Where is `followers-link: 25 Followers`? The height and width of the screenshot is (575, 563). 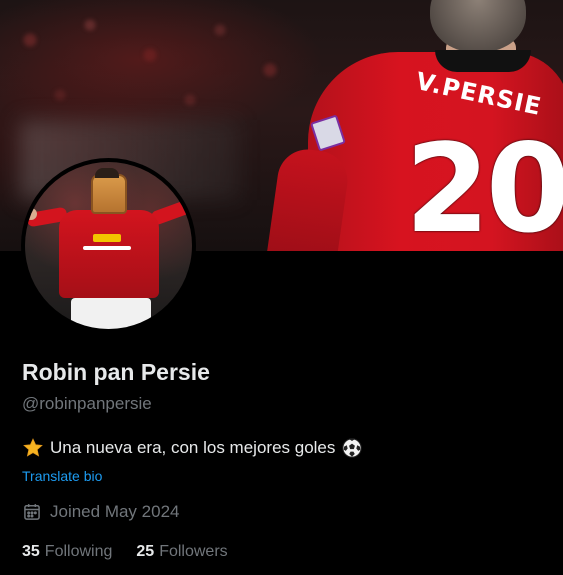 followers-link: 25 Followers is located at coordinates (181, 552).